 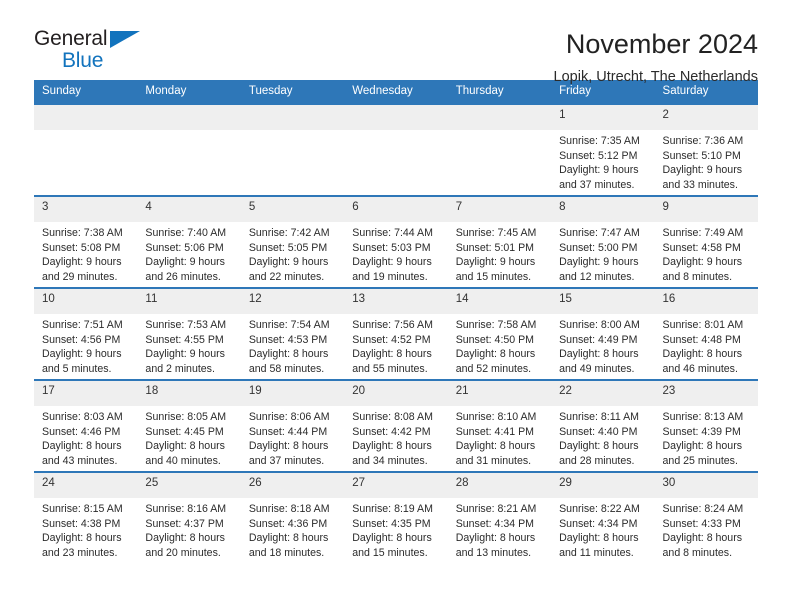 What do you see at coordinates (598, 523) in the screenshot?
I see `day-detail-line: Sunset: 4:34 PM` at bounding box center [598, 523].